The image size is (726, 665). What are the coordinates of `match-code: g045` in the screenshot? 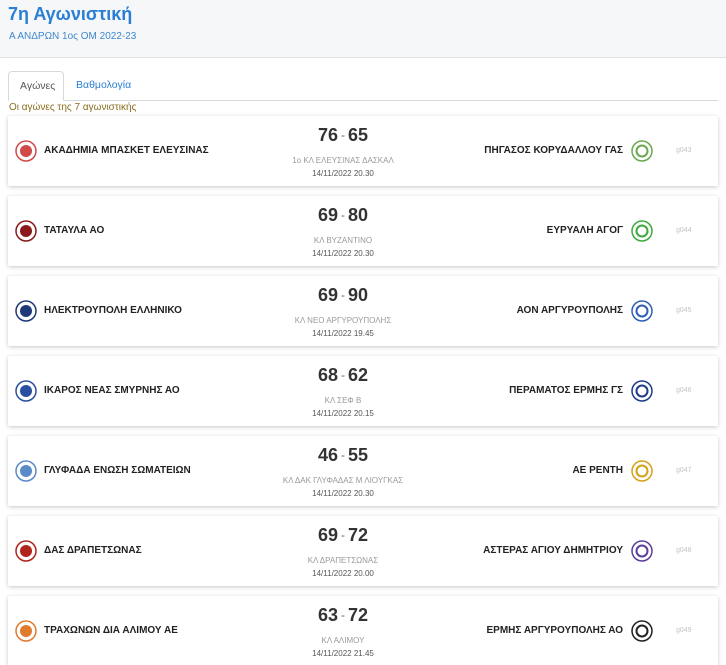 It's located at (684, 310).